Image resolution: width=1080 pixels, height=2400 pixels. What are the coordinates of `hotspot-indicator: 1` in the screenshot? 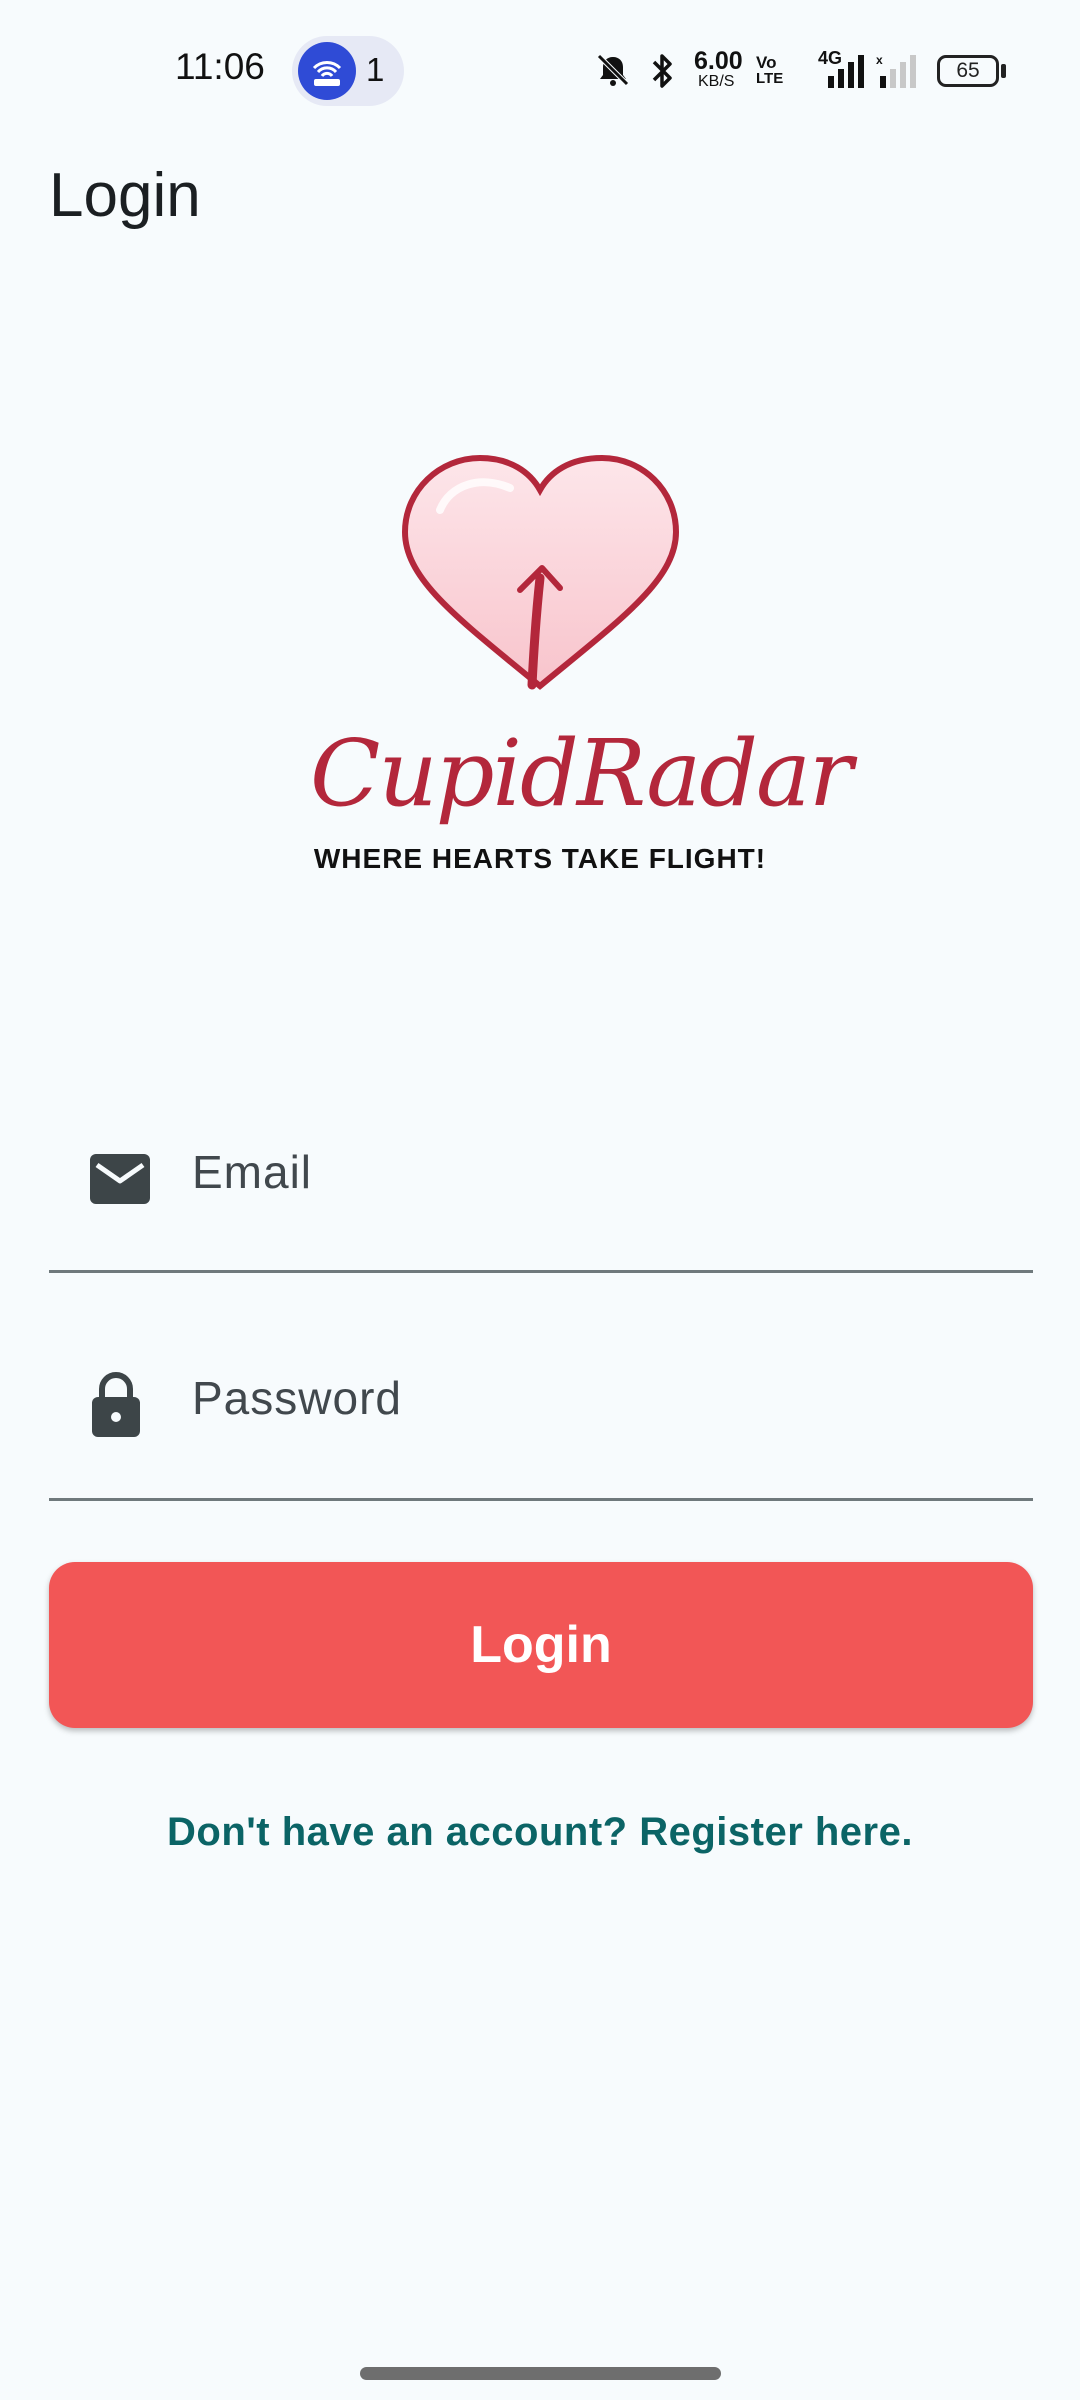 It's located at (348, 71).